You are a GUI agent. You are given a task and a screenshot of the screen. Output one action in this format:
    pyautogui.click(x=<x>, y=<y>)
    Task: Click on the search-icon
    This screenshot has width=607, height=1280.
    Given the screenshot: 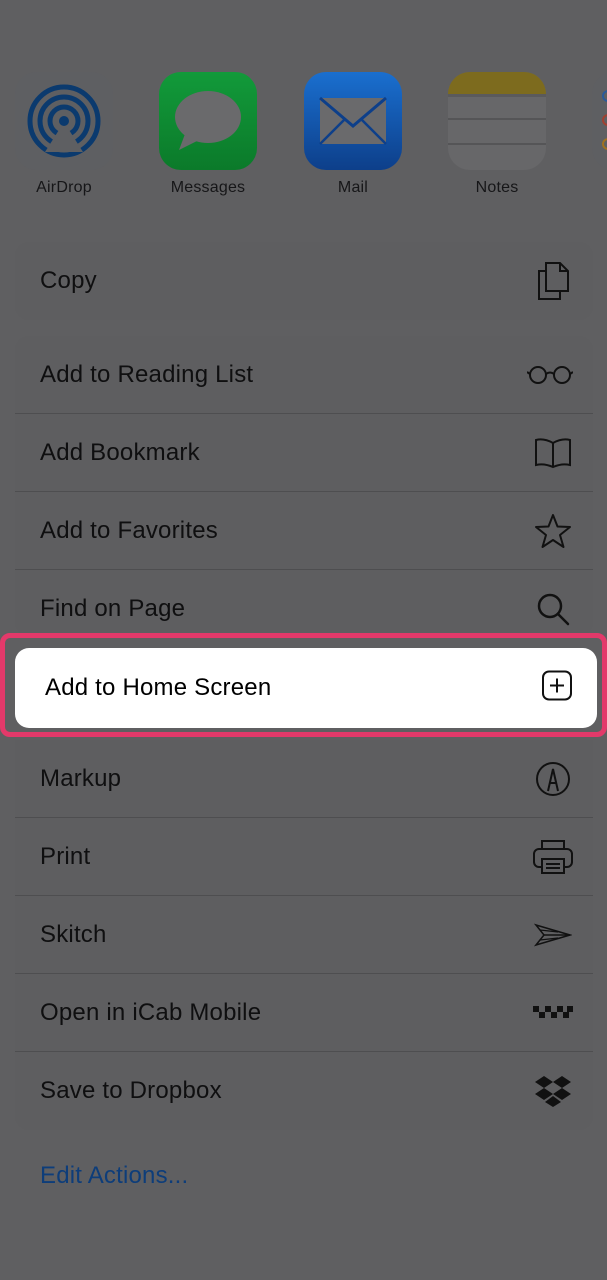 What is the action you would take?
    pyautogui.click(x=553, y=609)
    